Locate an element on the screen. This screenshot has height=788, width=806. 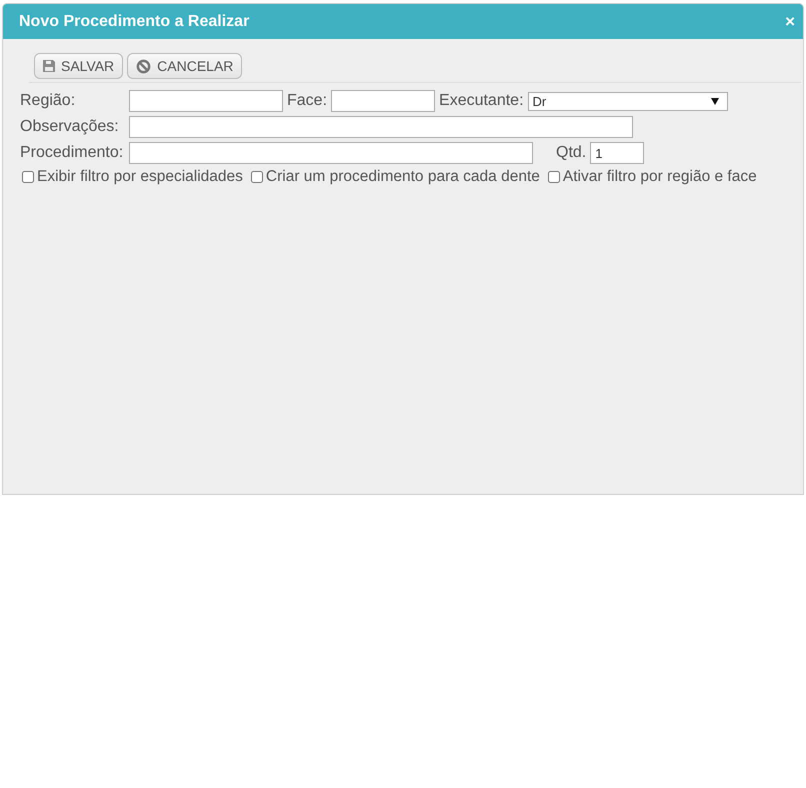
field-label: Face: is located at coordinates (307, 101).